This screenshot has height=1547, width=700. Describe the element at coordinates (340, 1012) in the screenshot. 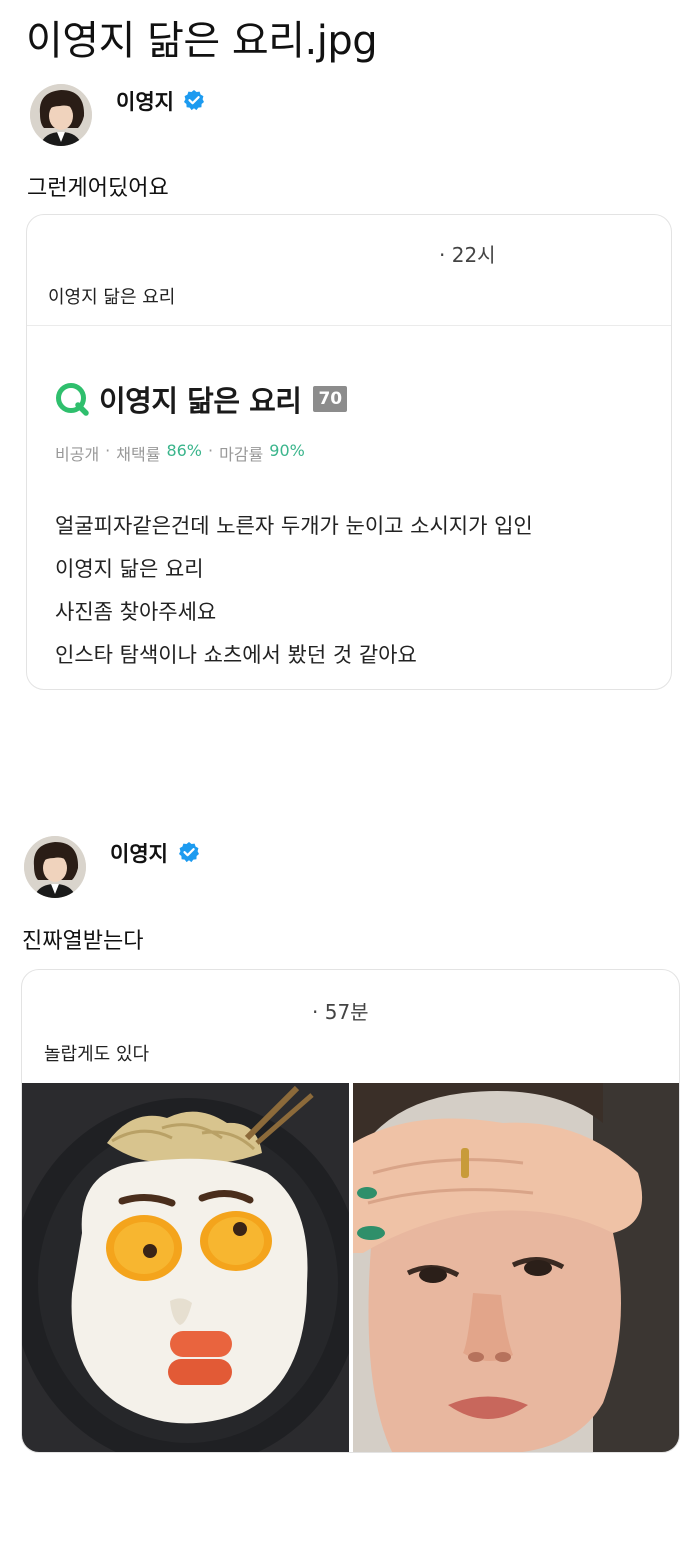

I see `quote-timestamp: · 57분` at that location.